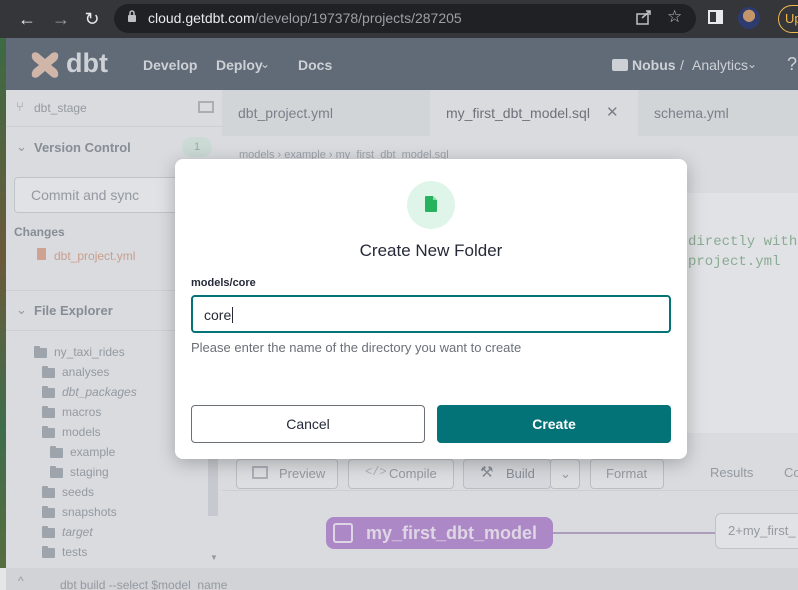  I want to click on folder-icon, so click(620, 65).